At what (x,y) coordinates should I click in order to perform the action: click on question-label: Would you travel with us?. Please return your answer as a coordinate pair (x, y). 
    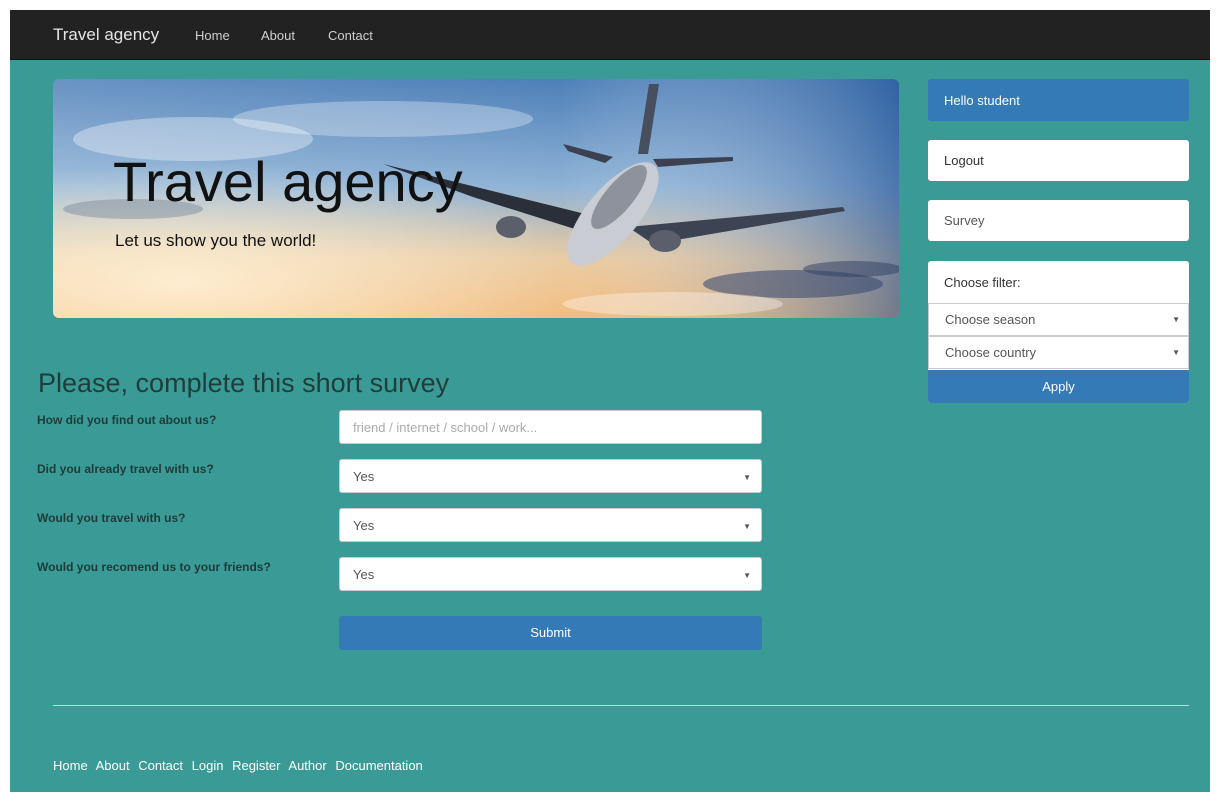
    Looking at the image, I should click on (111, 518).